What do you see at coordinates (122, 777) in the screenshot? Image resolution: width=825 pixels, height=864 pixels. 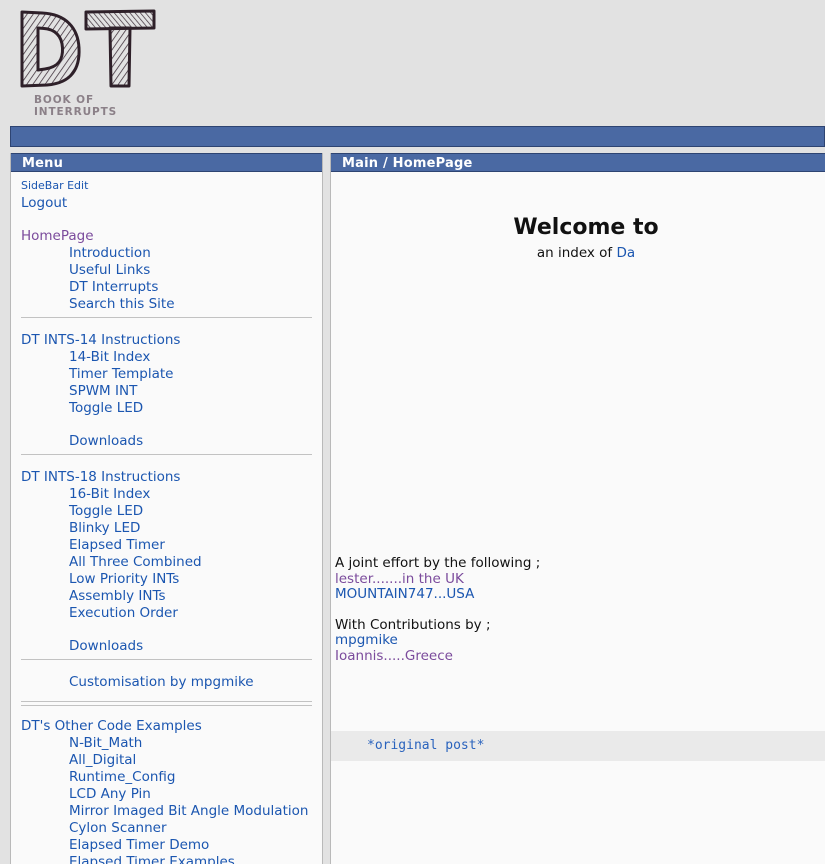 I see `sidebar-link-runtime-config: Runtime_Config` at bounding box center [122, 777].